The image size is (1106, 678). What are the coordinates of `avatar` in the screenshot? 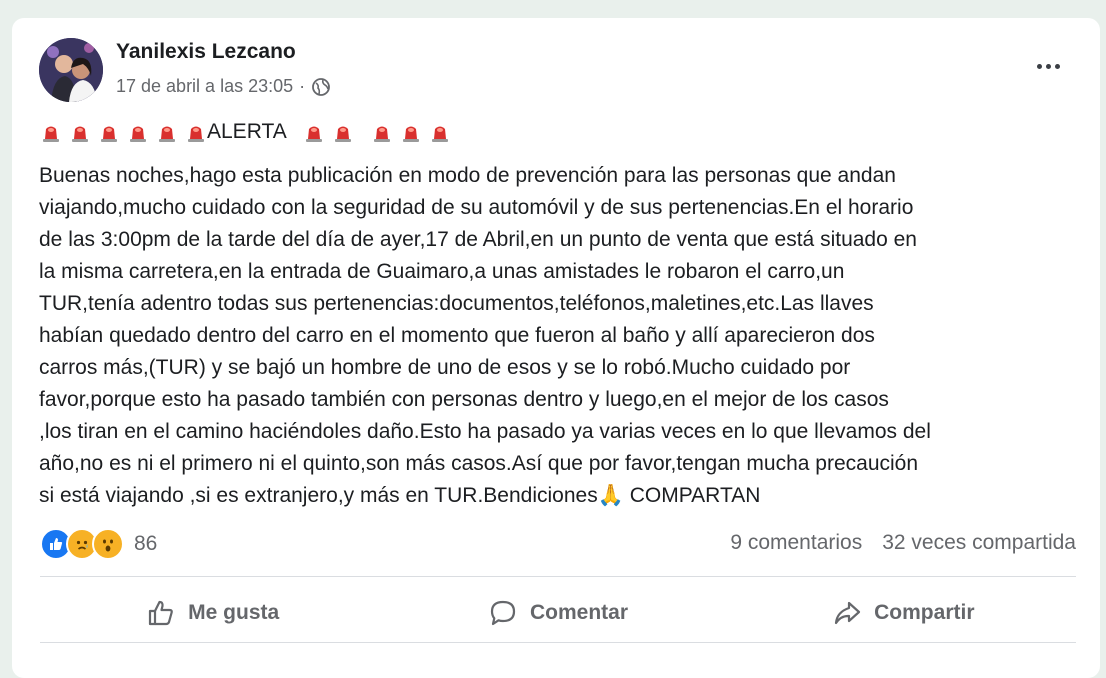 It's located at (71, 70).